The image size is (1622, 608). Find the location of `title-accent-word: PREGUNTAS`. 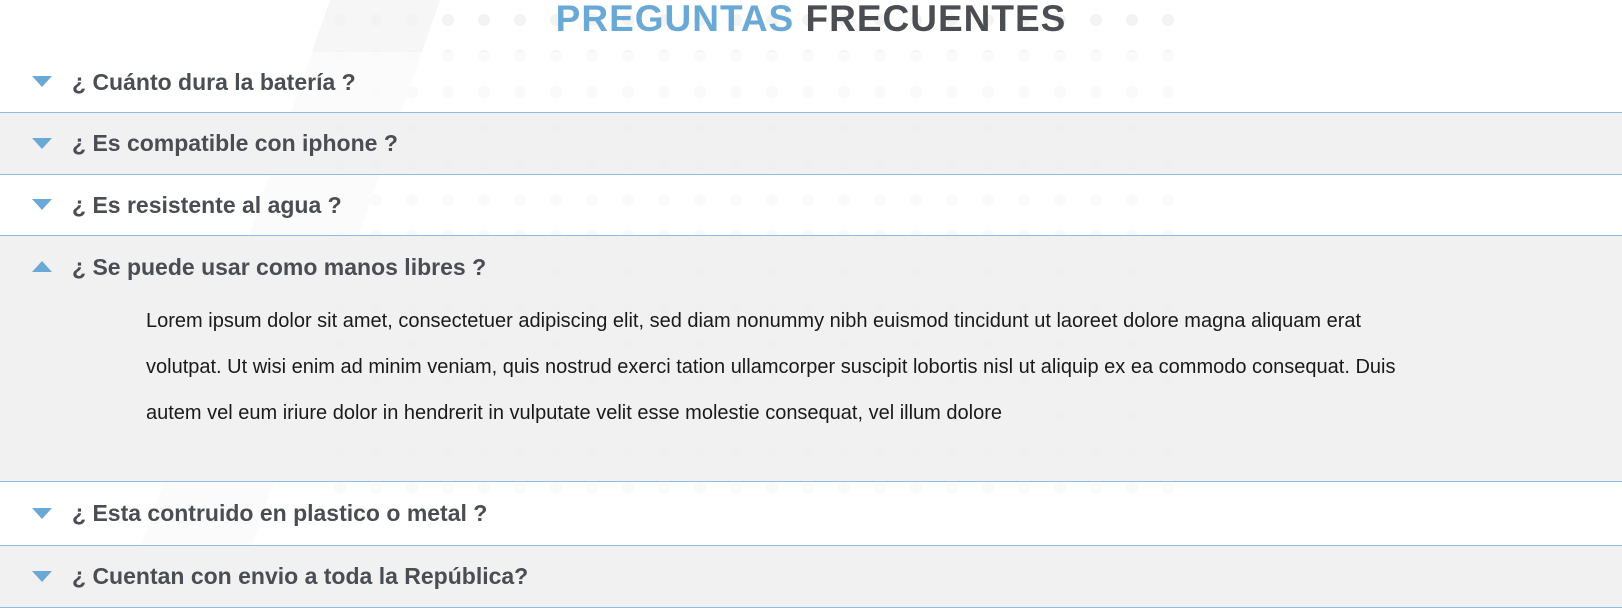

title-accent-word: PREGUNTAS is located at coordinates (675, 19).